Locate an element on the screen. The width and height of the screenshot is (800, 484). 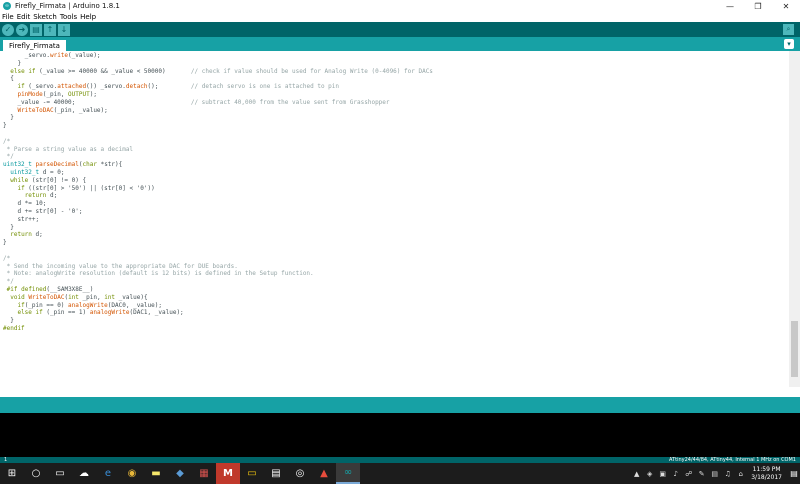
windows-start-icon: ⊞ is located at coordinates (12, 473).